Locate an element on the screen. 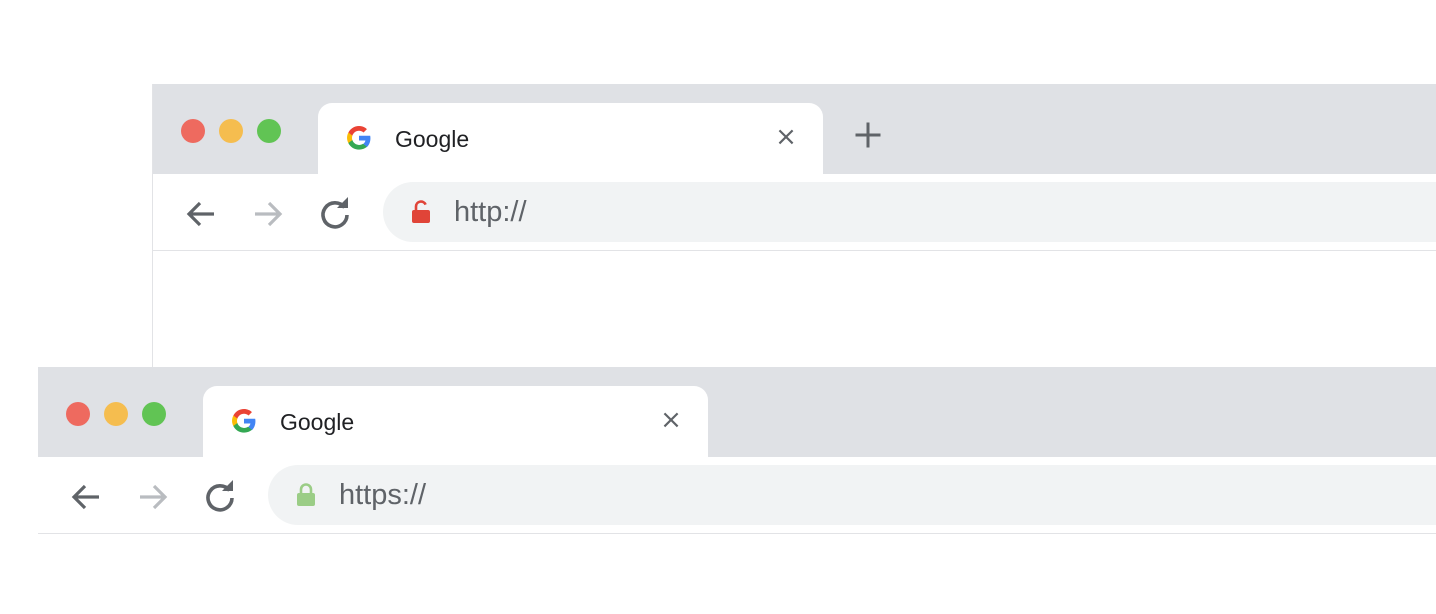 Image resolution: width=1436 pixels, height=614 pixels. url-text: https:// is located at coordinates (383, 495).